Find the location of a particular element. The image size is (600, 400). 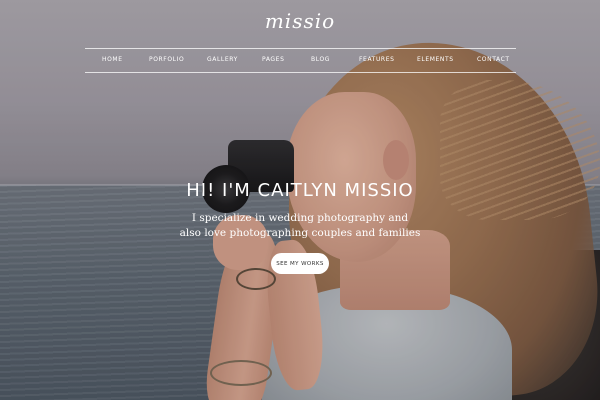

nav-item-gallery: GALLERY is located at coordinates (222, 59).